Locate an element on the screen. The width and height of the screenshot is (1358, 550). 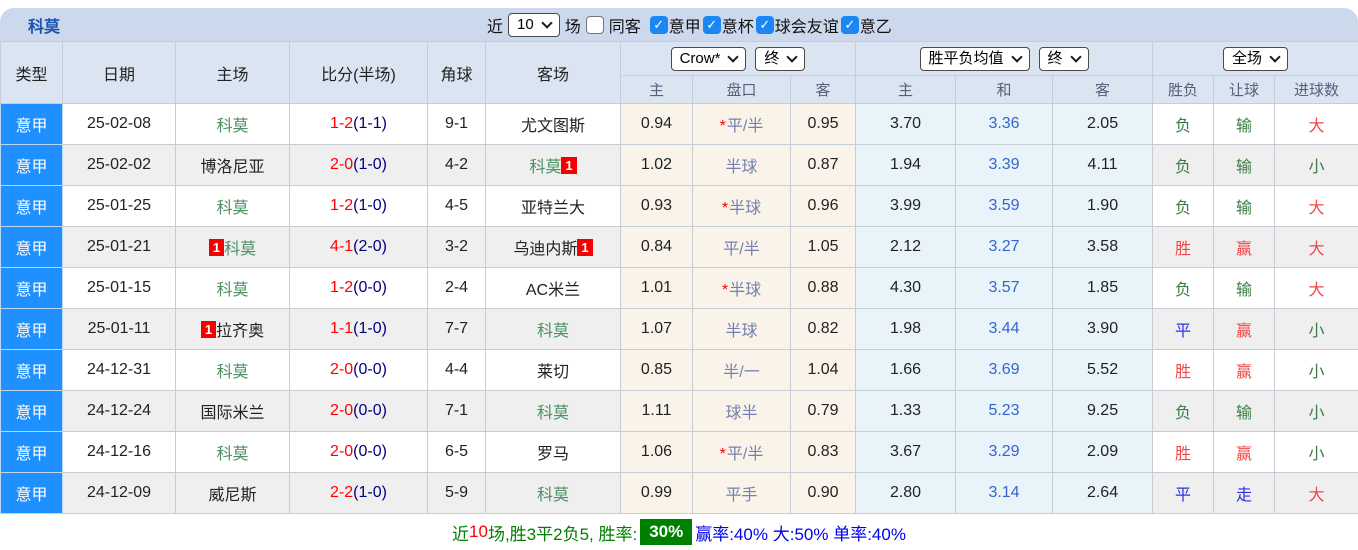
corners-cell: 9-1 is located at coordinates (457, 124).